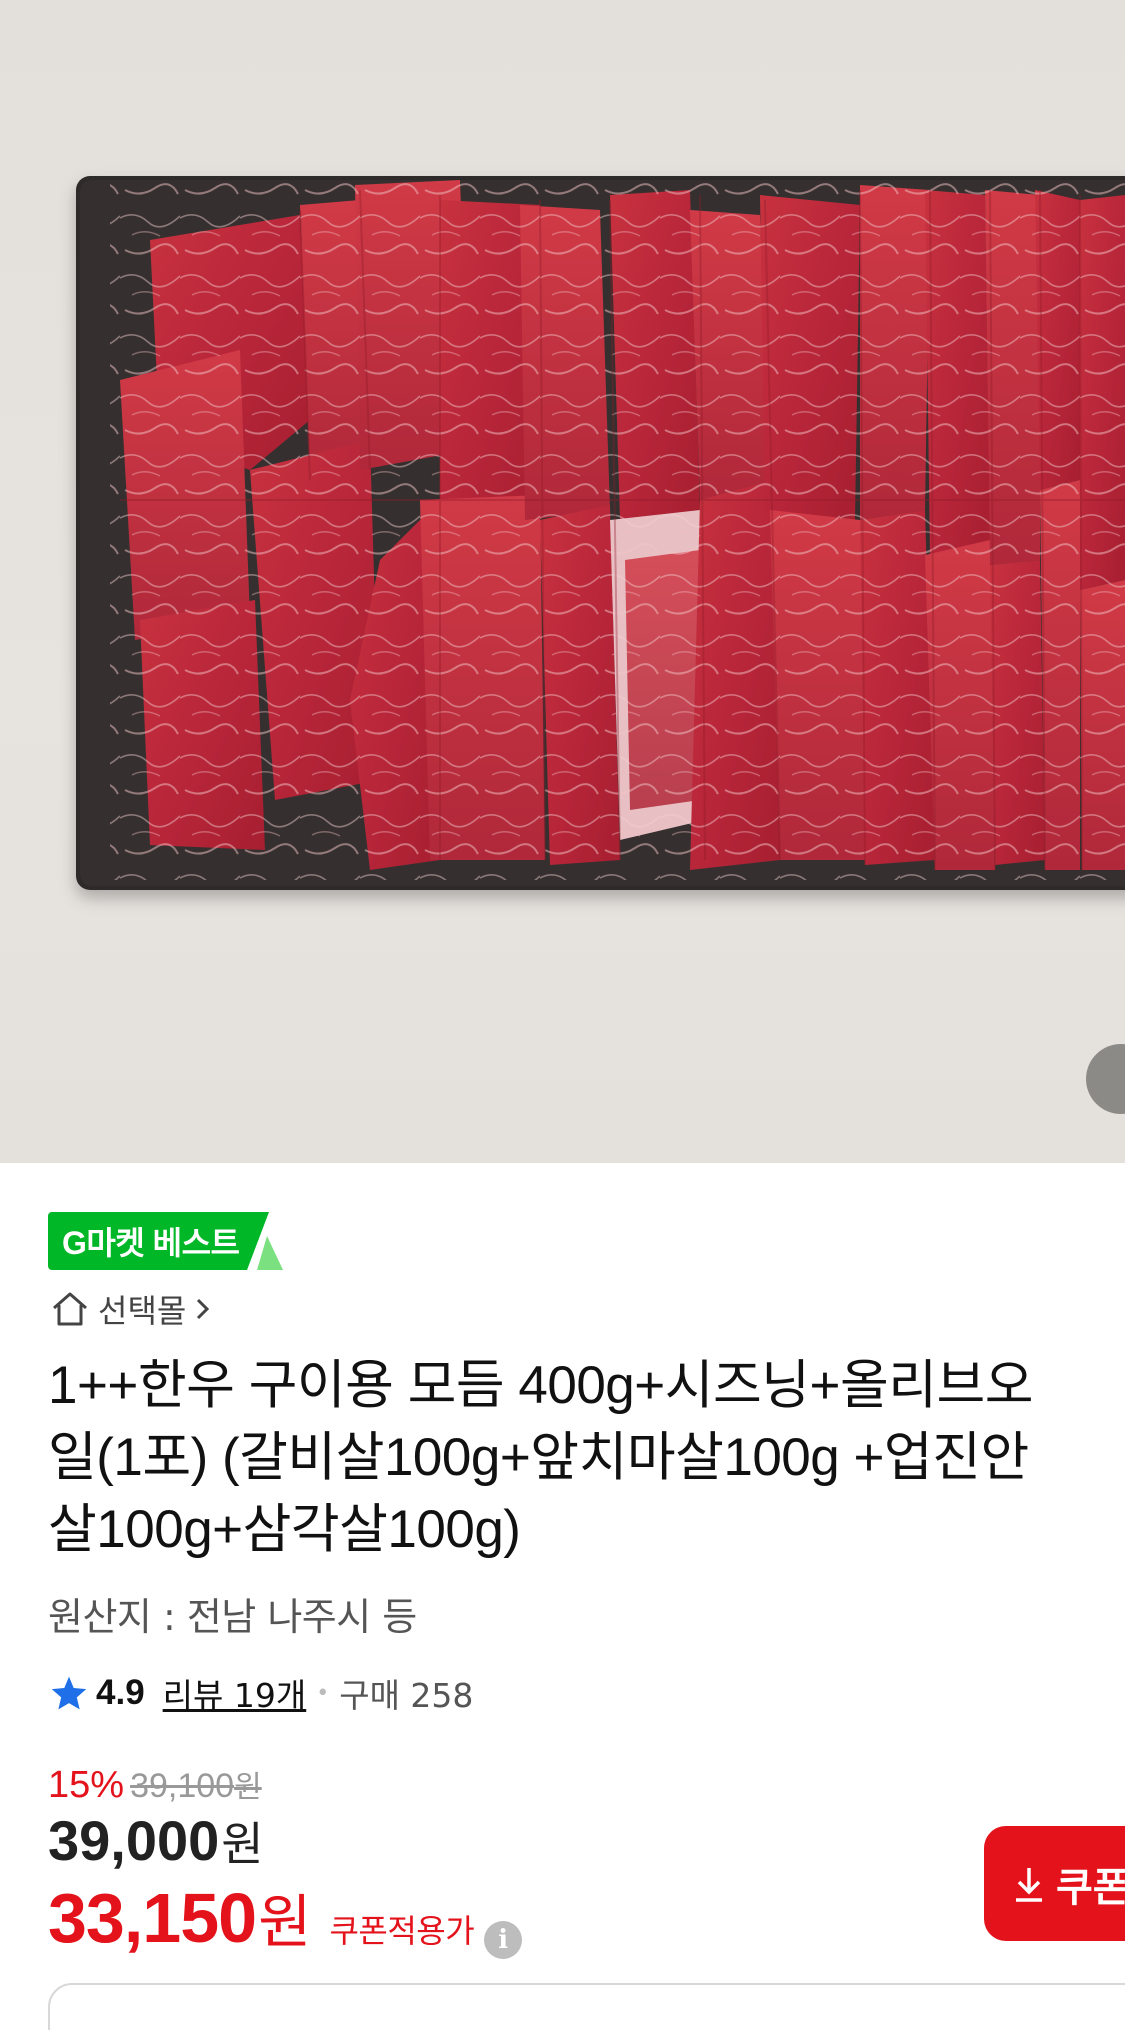 This screenshot has width=1125, height=2030. What do you see at coordinates (69, 1693) in the screenshot?
I see `star-icon` at bounding box center [69, 1693].